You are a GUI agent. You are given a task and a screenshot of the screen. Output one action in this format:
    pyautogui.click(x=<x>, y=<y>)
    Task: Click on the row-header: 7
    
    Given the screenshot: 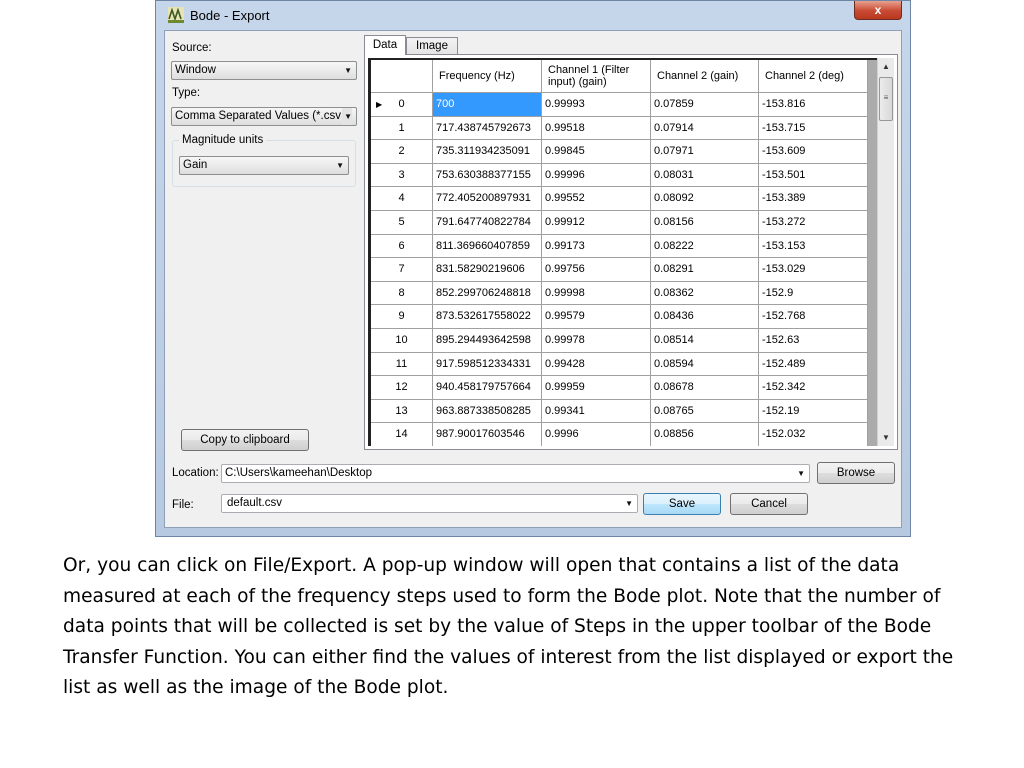 What is the action you would take?
    pyautogui.click(x=402, y=270)
    